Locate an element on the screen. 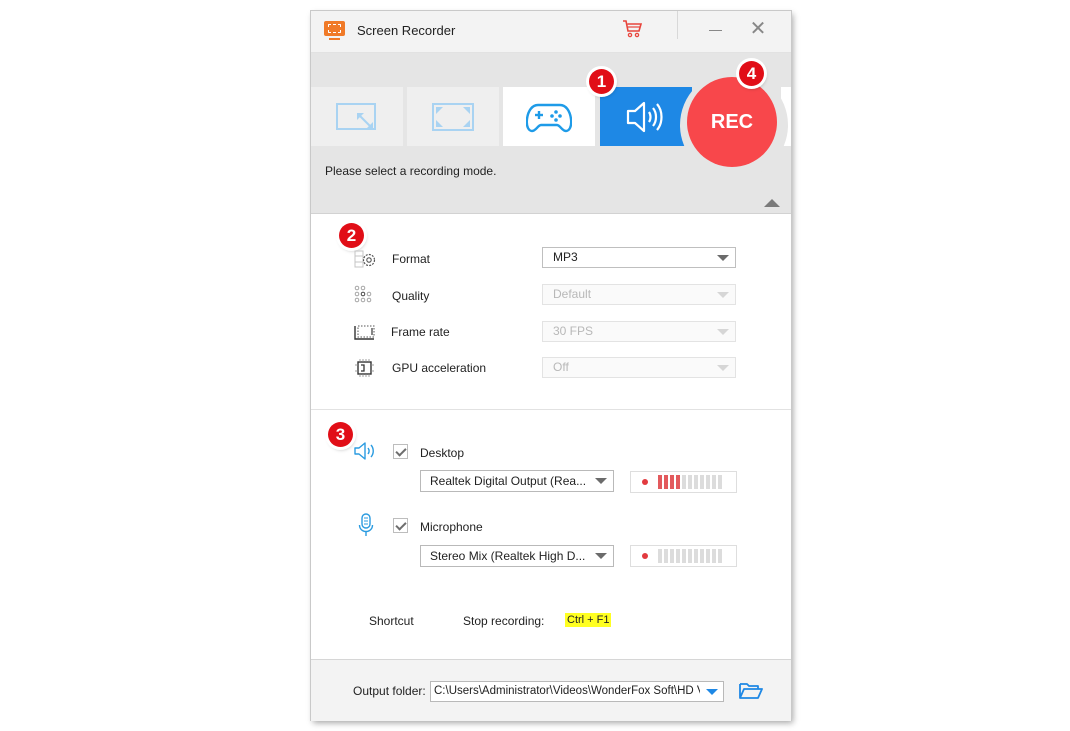  format-label: Format is located at coordinates (411, 259).